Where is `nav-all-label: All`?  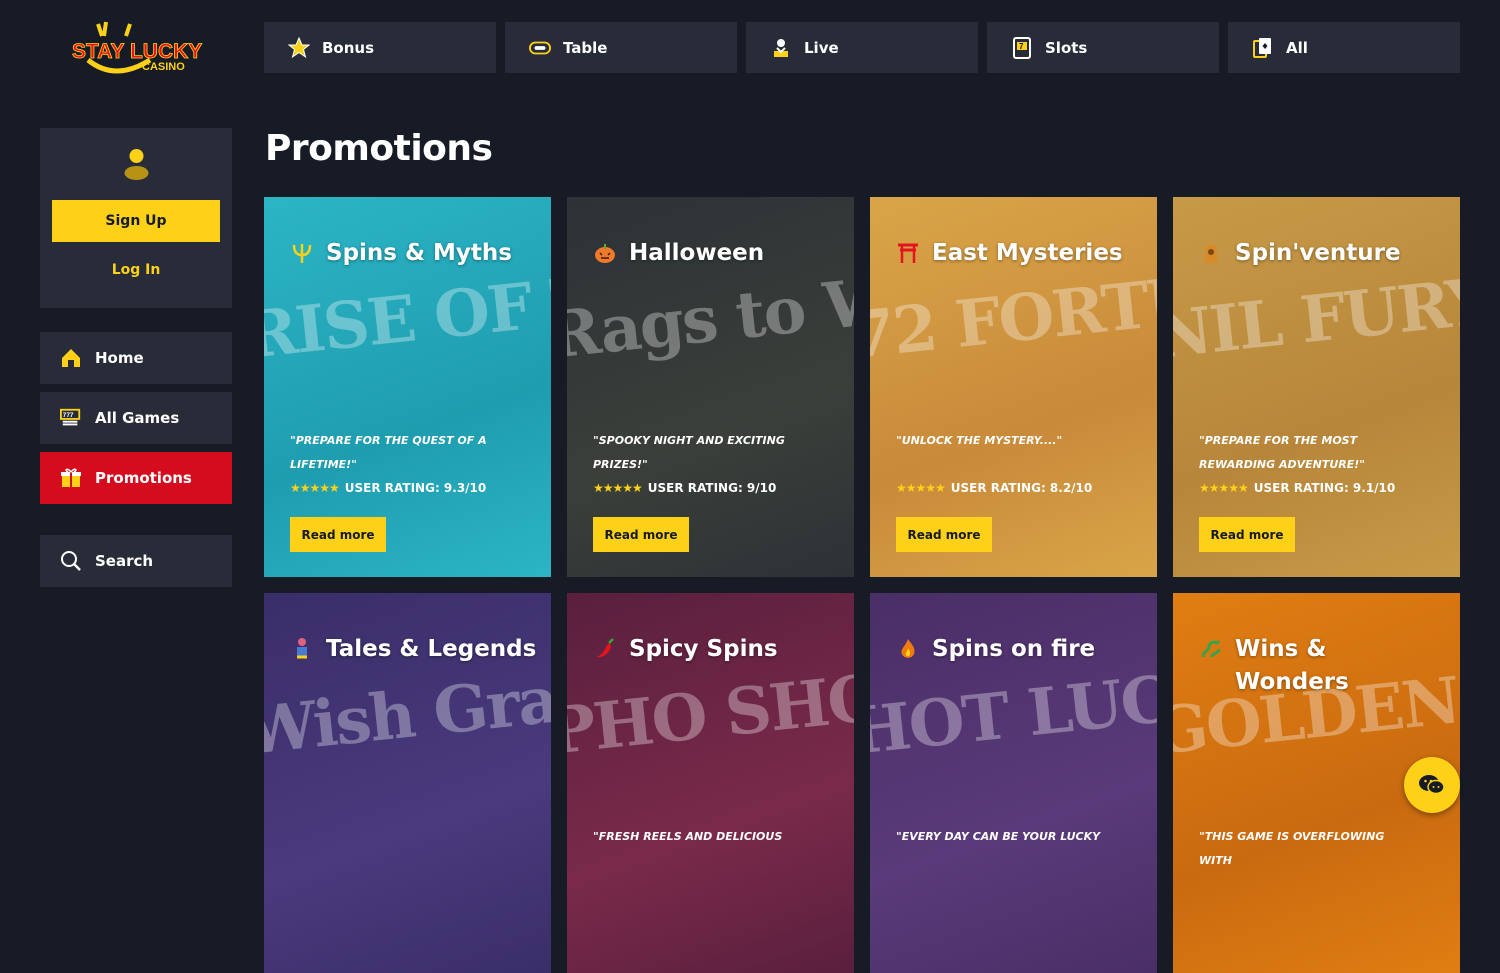
nav-all-label: All is located at coordinates (1297, 47).